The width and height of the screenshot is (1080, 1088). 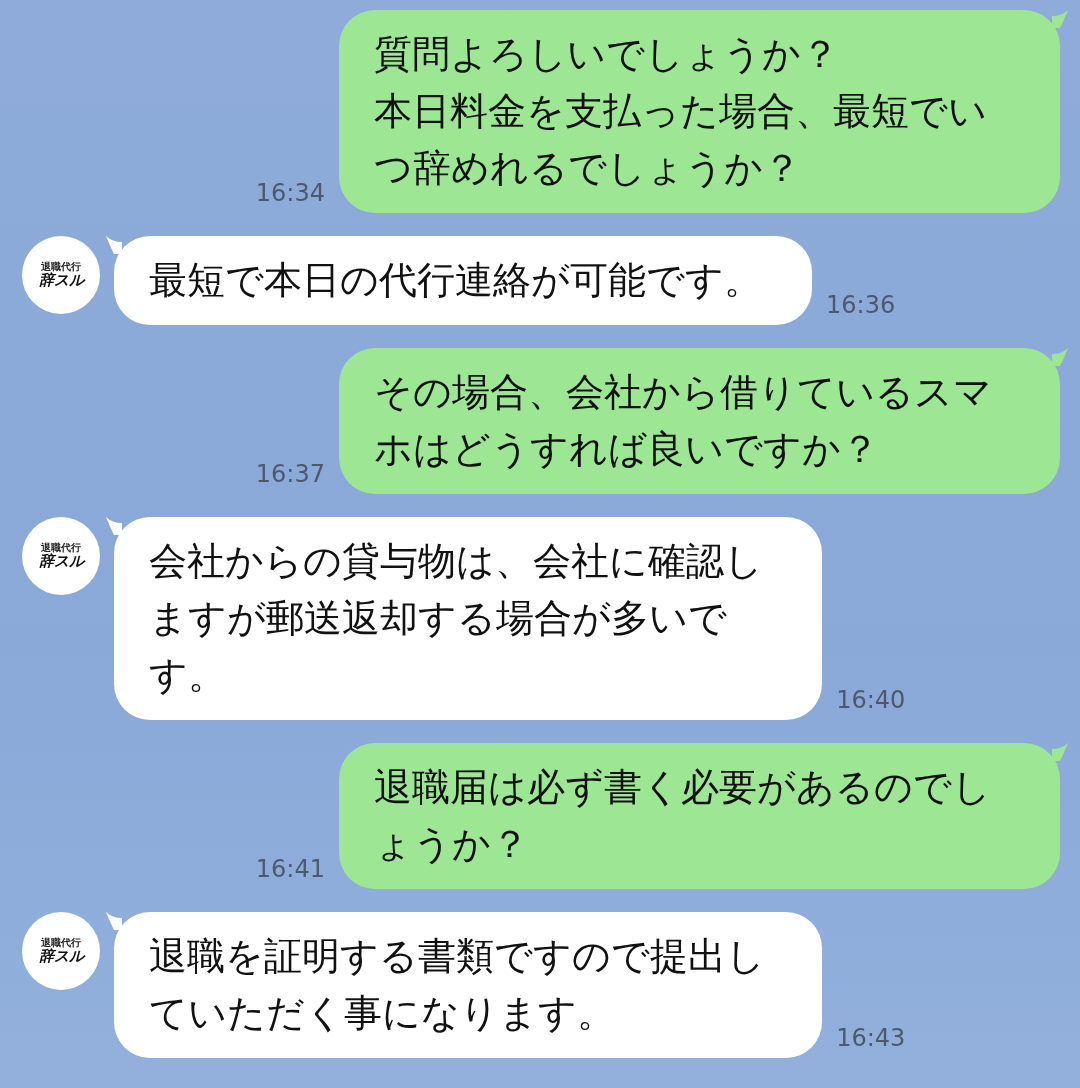 What do you see at coordinates (290, 193) in the screenshot?
I see `timestamp: 16:34` at bounding box center [290, 193].